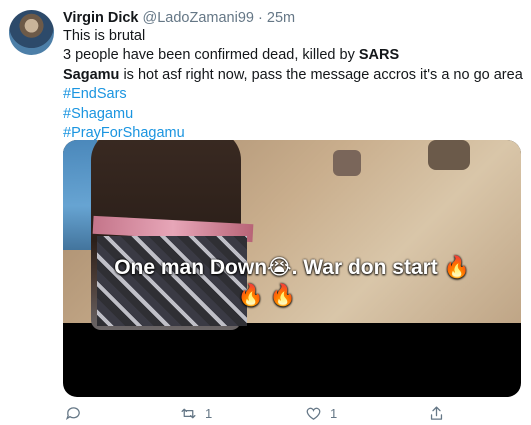  I want to click on display-name: Virgin Dick, so click(100, 18).